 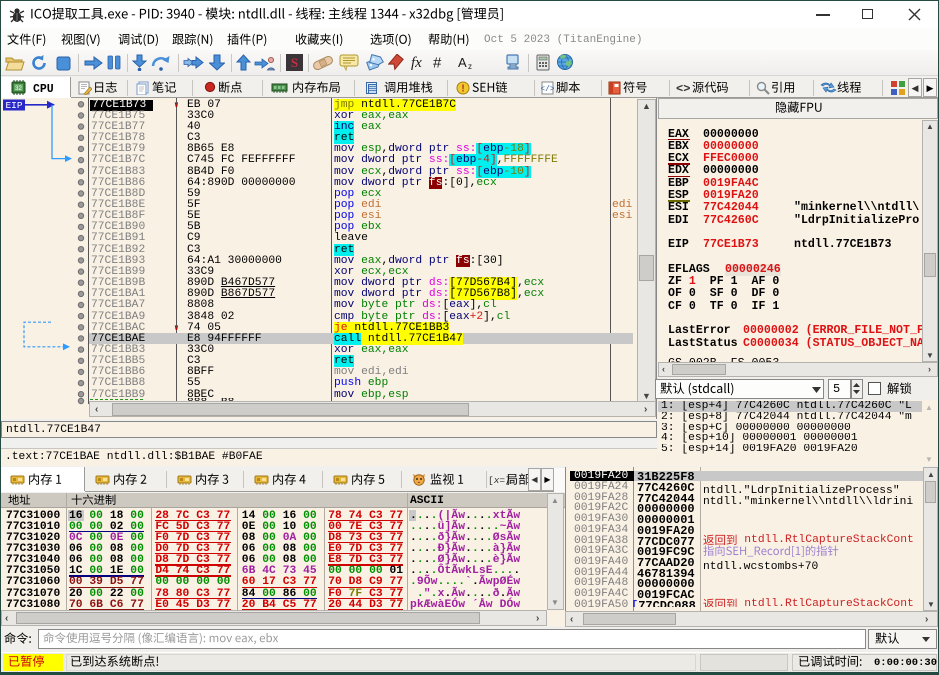 What do you see at coordinates (18, 89) in the screenshot?
I see `svg-text: 32` at bounding box center [18, 89].